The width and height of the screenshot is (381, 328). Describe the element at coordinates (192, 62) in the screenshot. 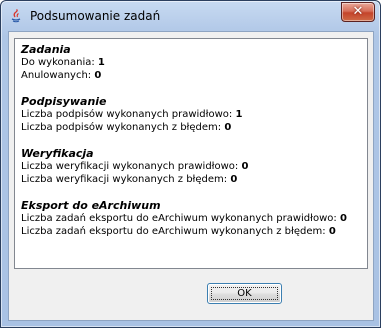

I see `summary-row: Do wykonania: 1` at that location.